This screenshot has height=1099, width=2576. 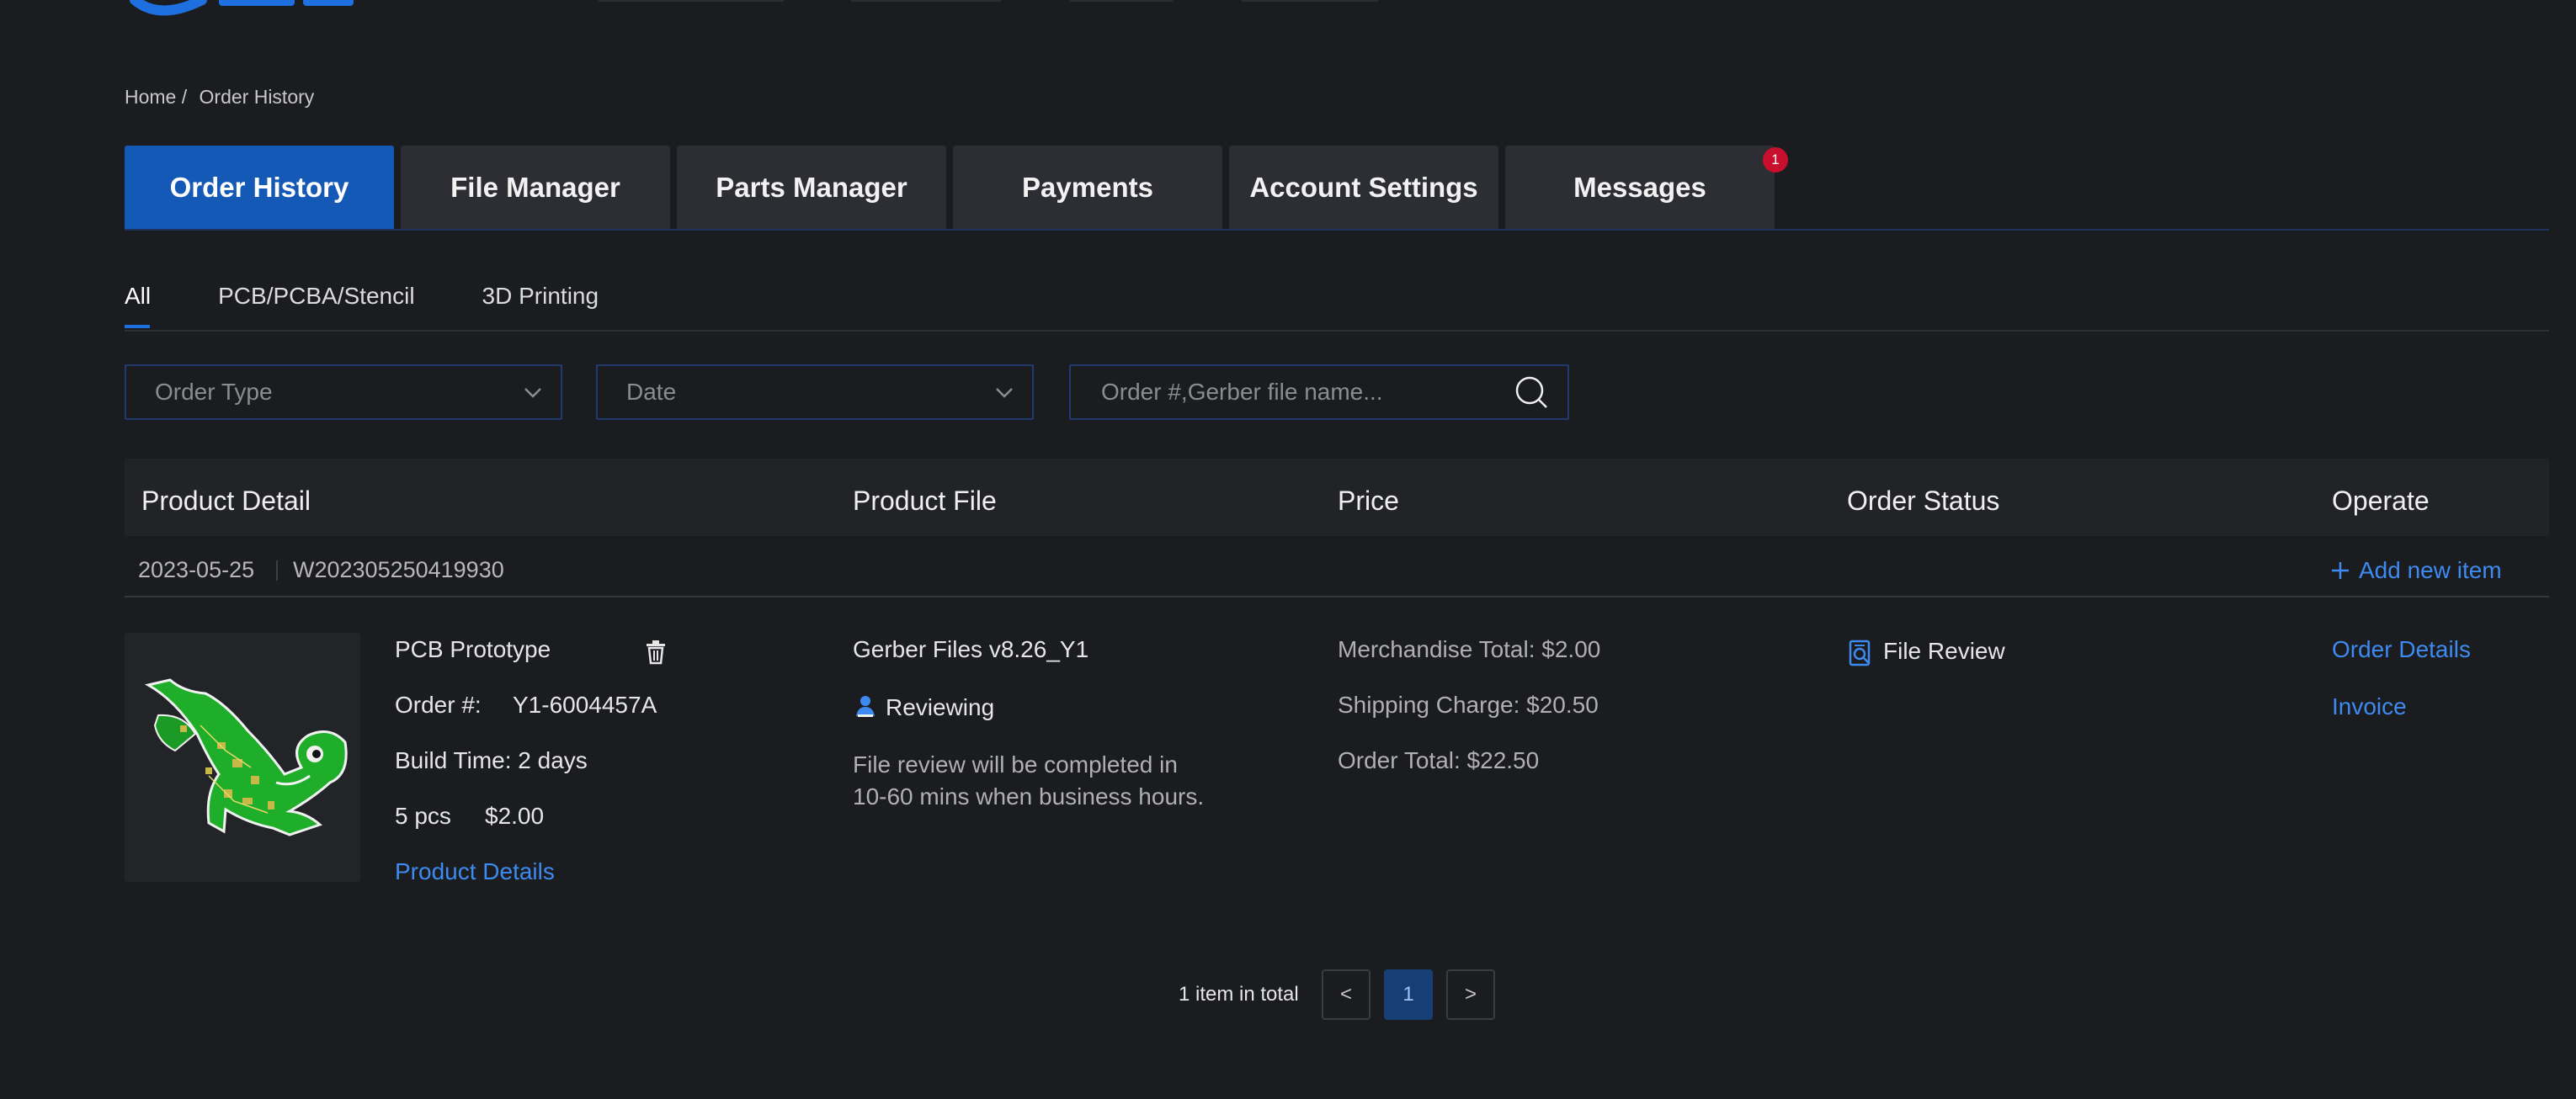 What do you see at coordinates (257, 97) in the screenshot?
I see `breadcrumb-current: Order History` at bounding box center [257, 97].